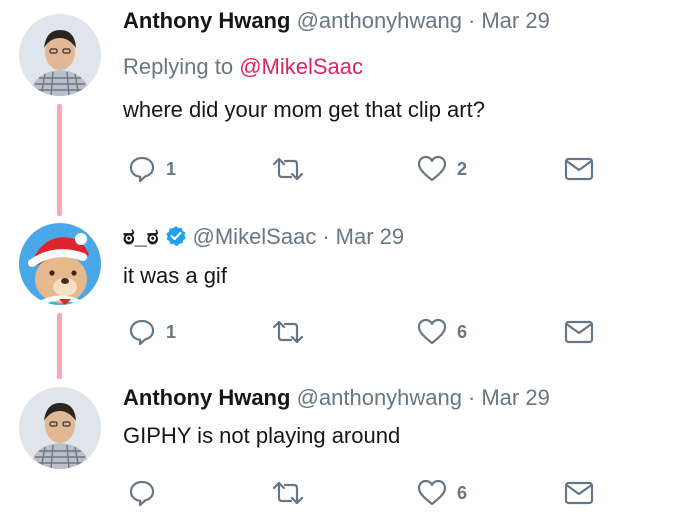  I want to click on like-count: 2, so click(462, 168).